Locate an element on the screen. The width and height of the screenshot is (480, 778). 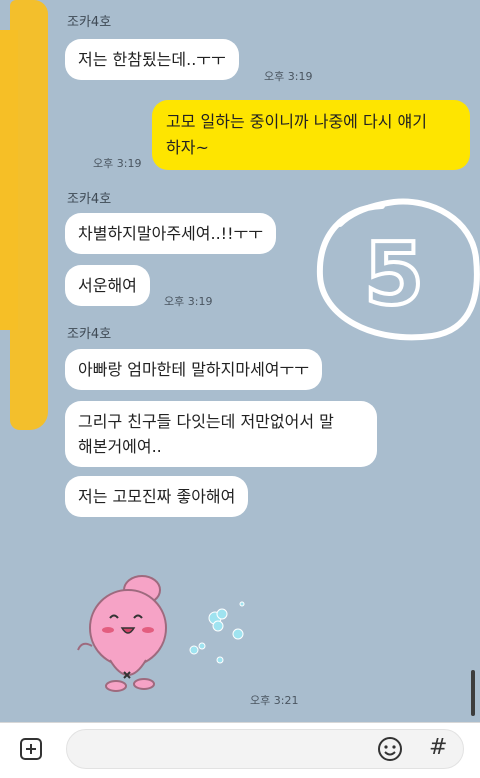
pink-bunny-sticker is located at coordinates (165, 630).